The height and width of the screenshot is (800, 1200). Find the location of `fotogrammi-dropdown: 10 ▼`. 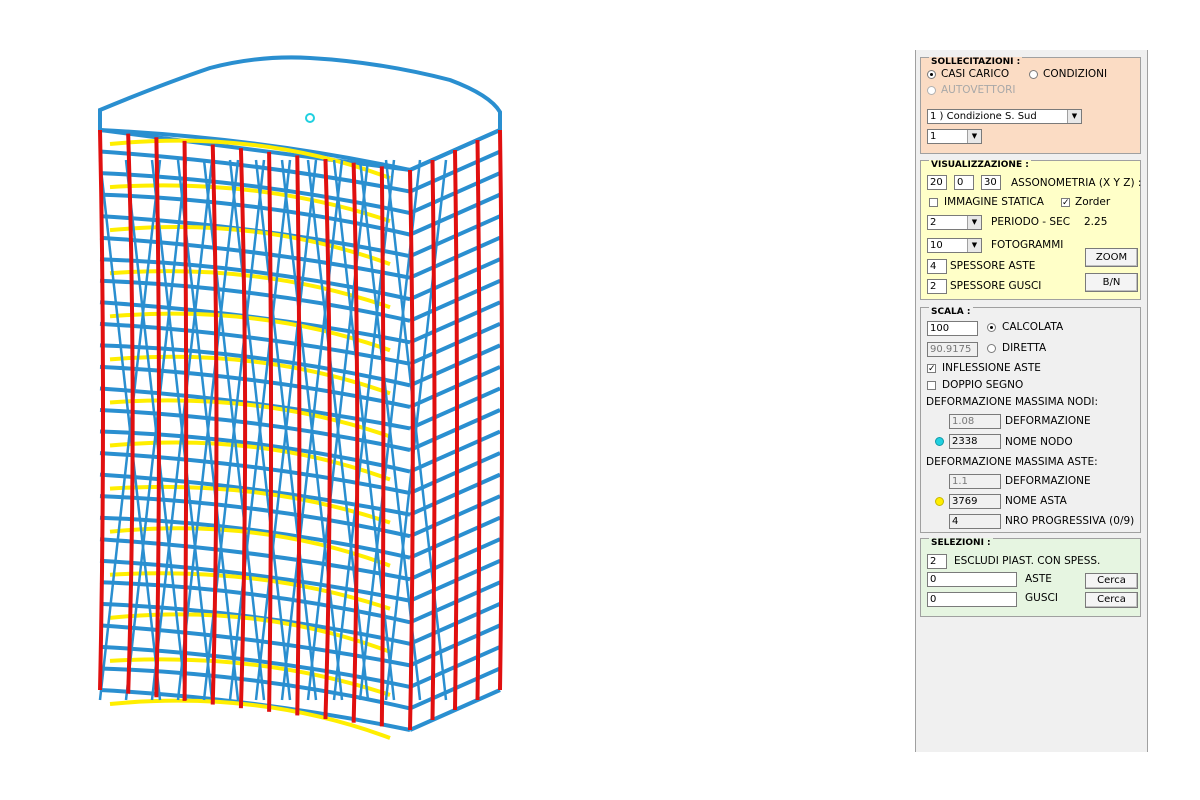

fotogrammi-dropdown: 10 ▼ is located at coordinates (954, 245).